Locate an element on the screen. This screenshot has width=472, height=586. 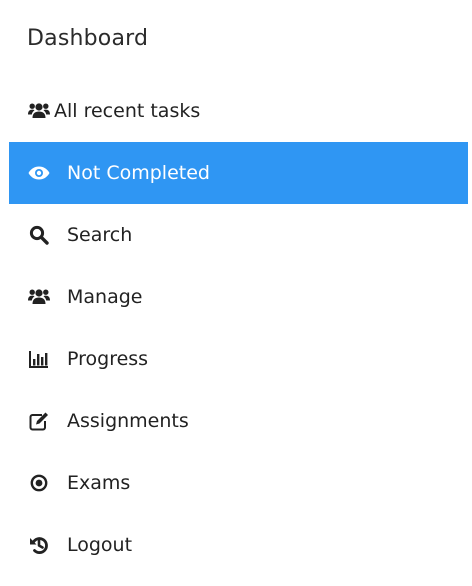
edit-icon is located at coordinates (39, 421).